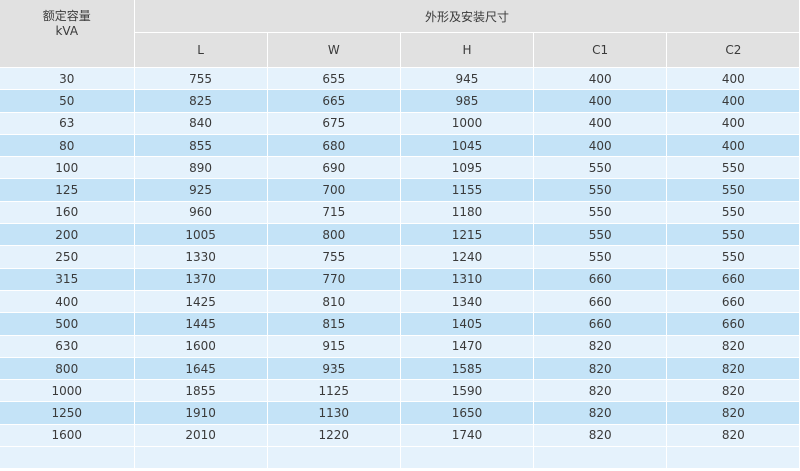 This screenshot has width=800, height=471. I want to click on table-cell: 1340, so click(467, 302).